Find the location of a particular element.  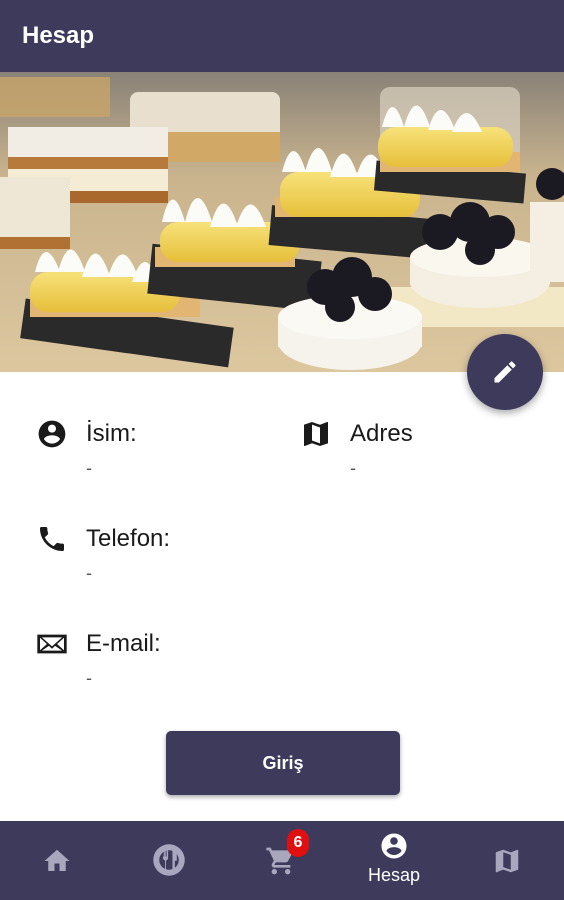

mail-icon is located at coordinates (52, 644).